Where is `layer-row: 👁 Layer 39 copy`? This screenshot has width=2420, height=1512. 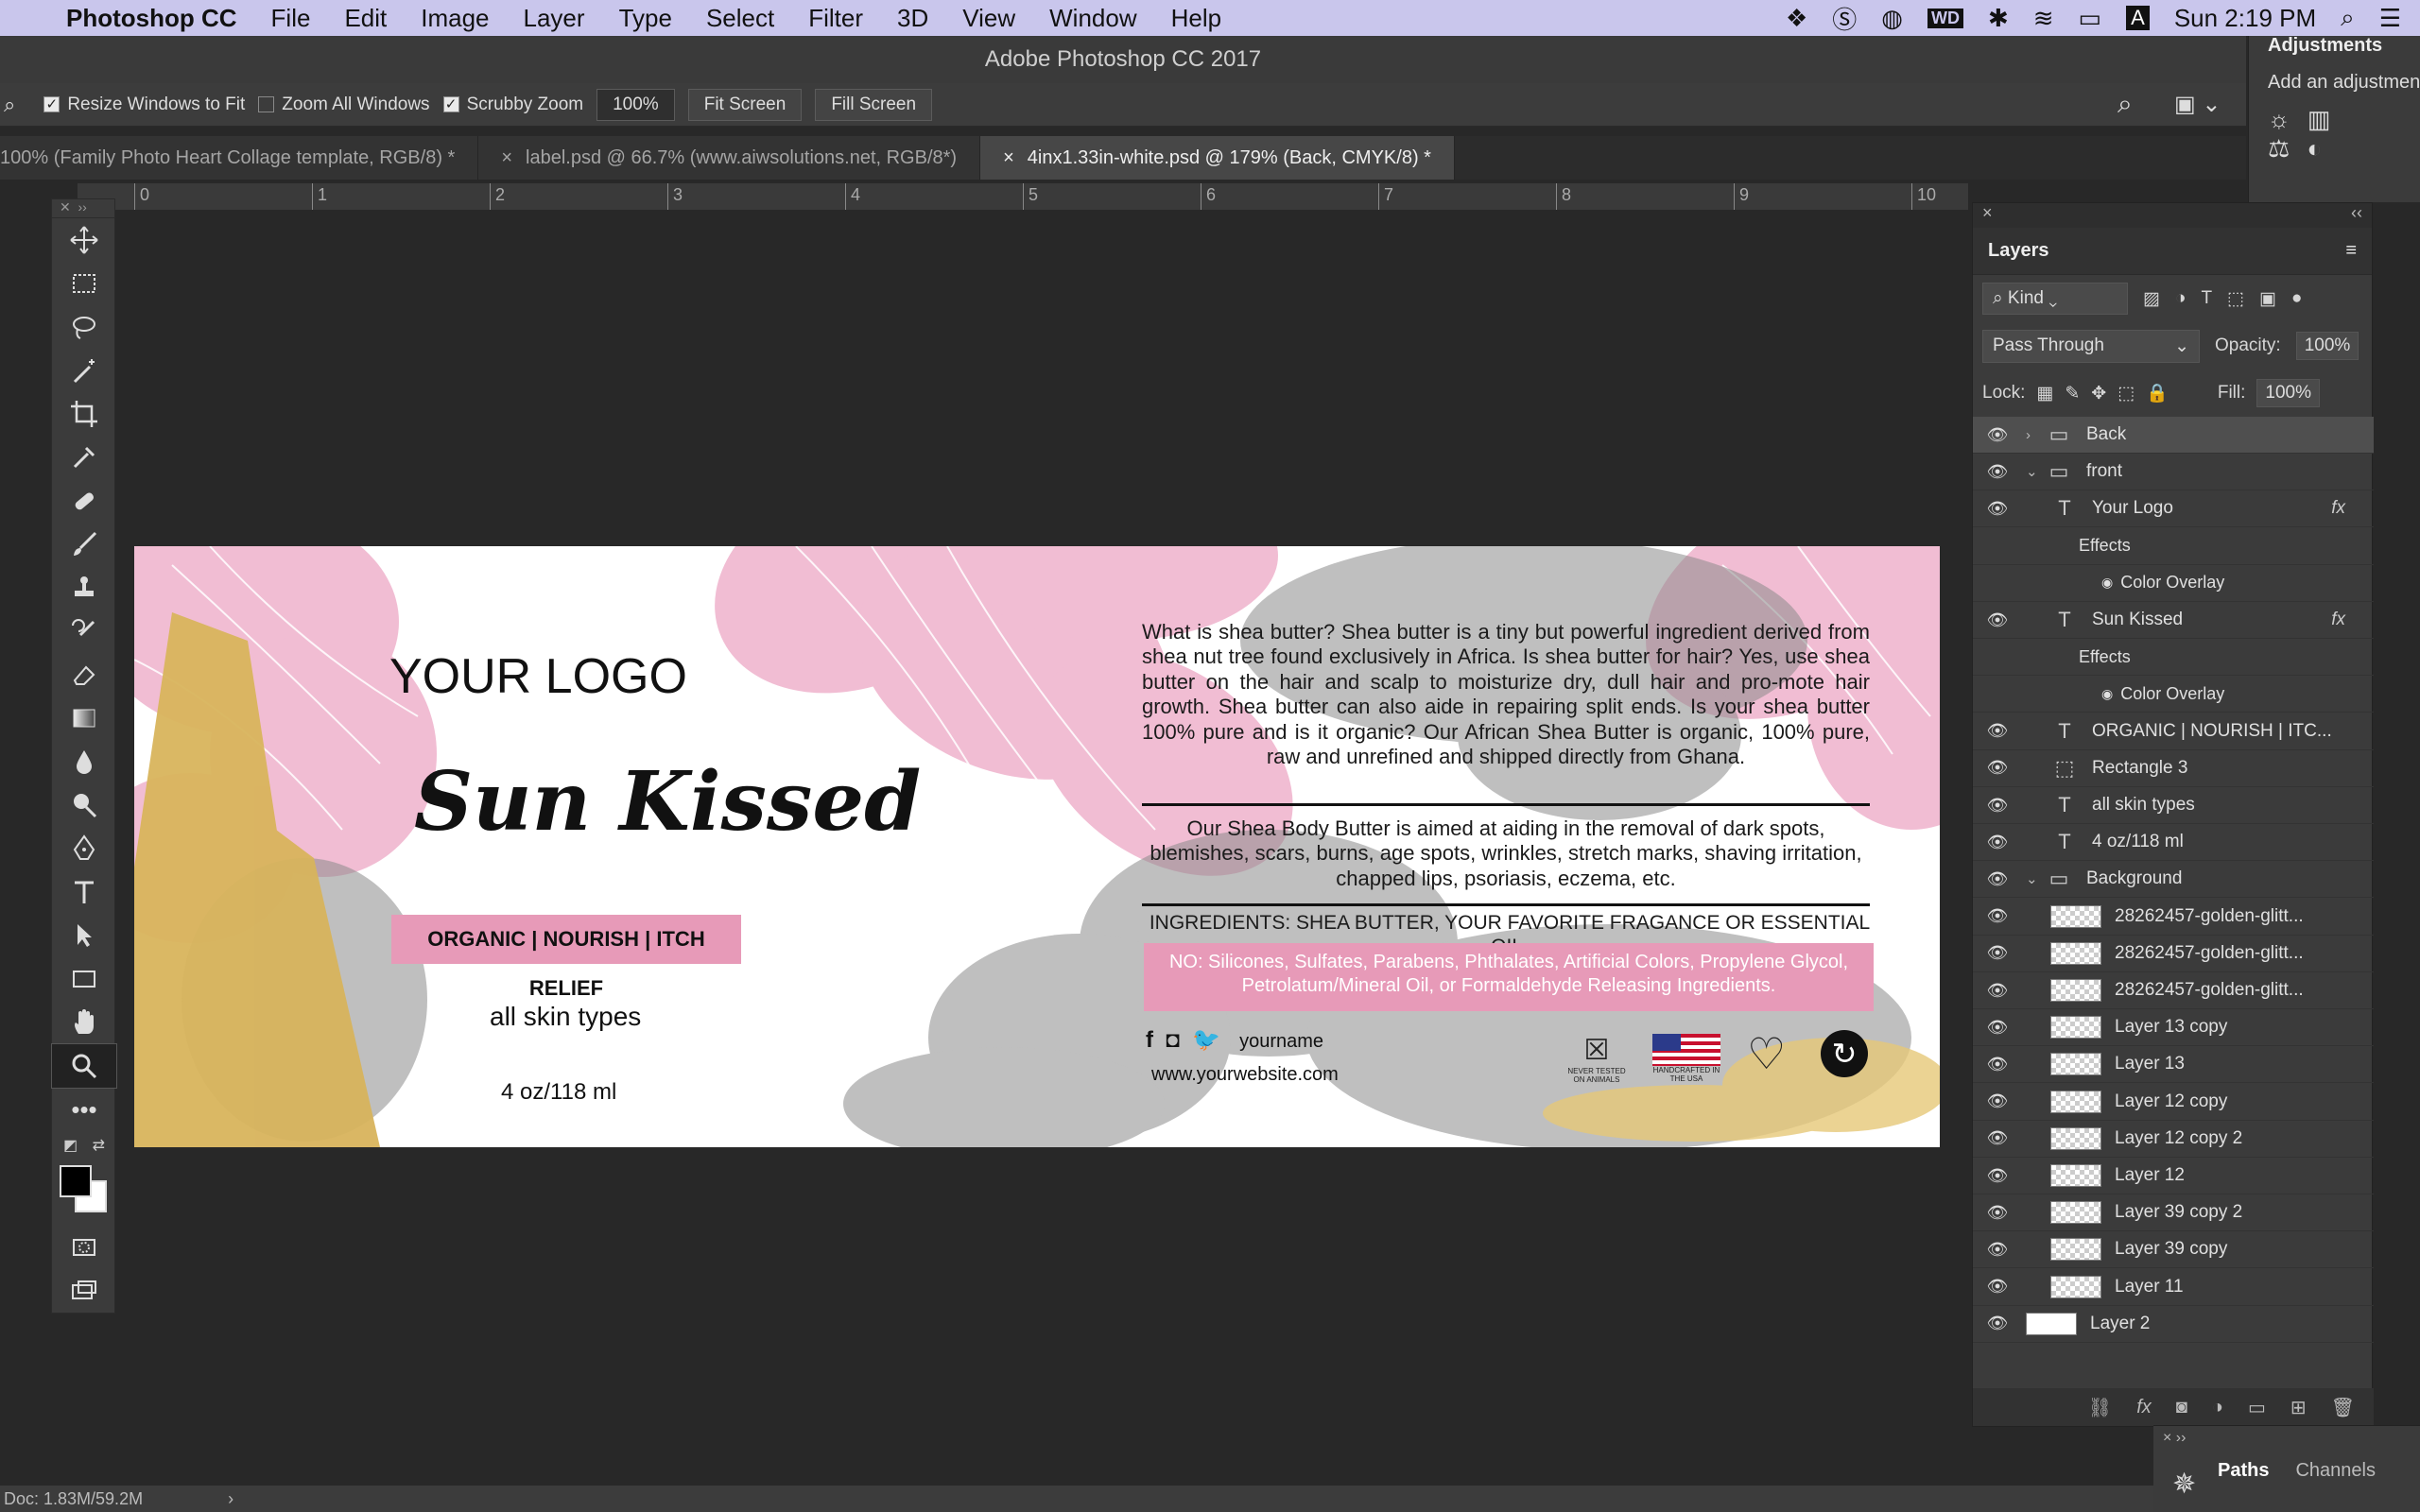 layer-row: 👁 Layer 39 copy is located at coordinates (2173, 1250).